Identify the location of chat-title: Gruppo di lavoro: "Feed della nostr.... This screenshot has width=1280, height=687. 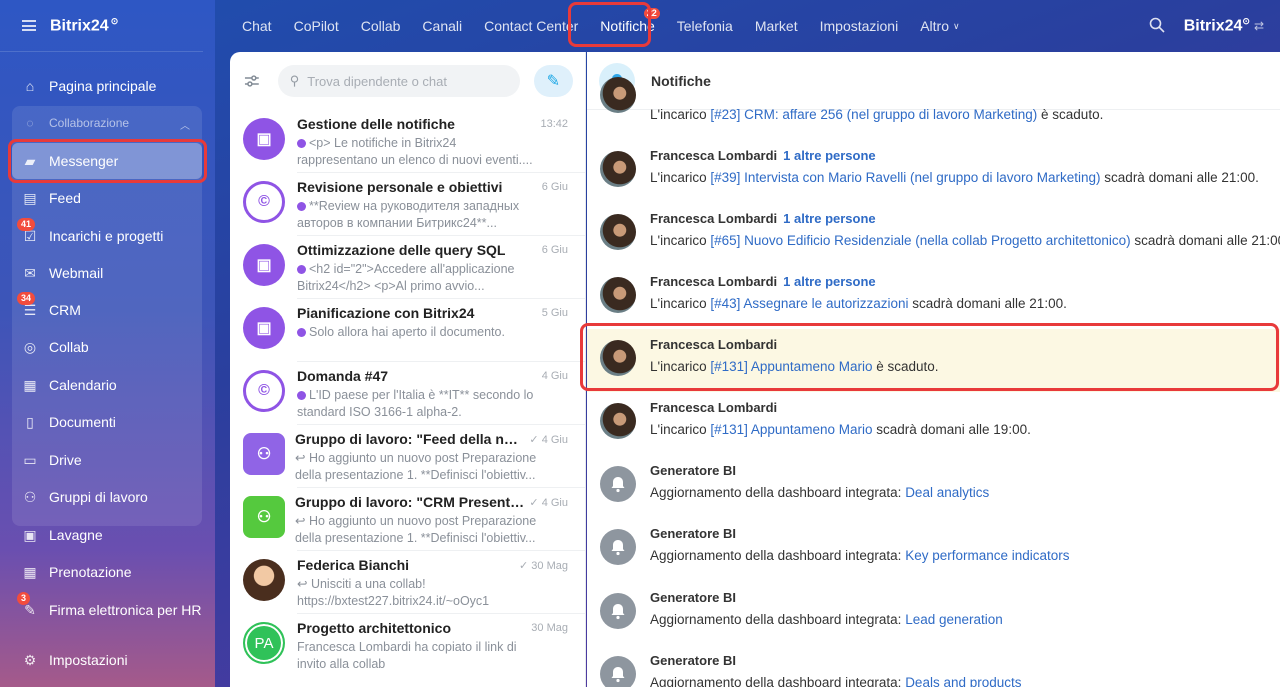
(410, 439).